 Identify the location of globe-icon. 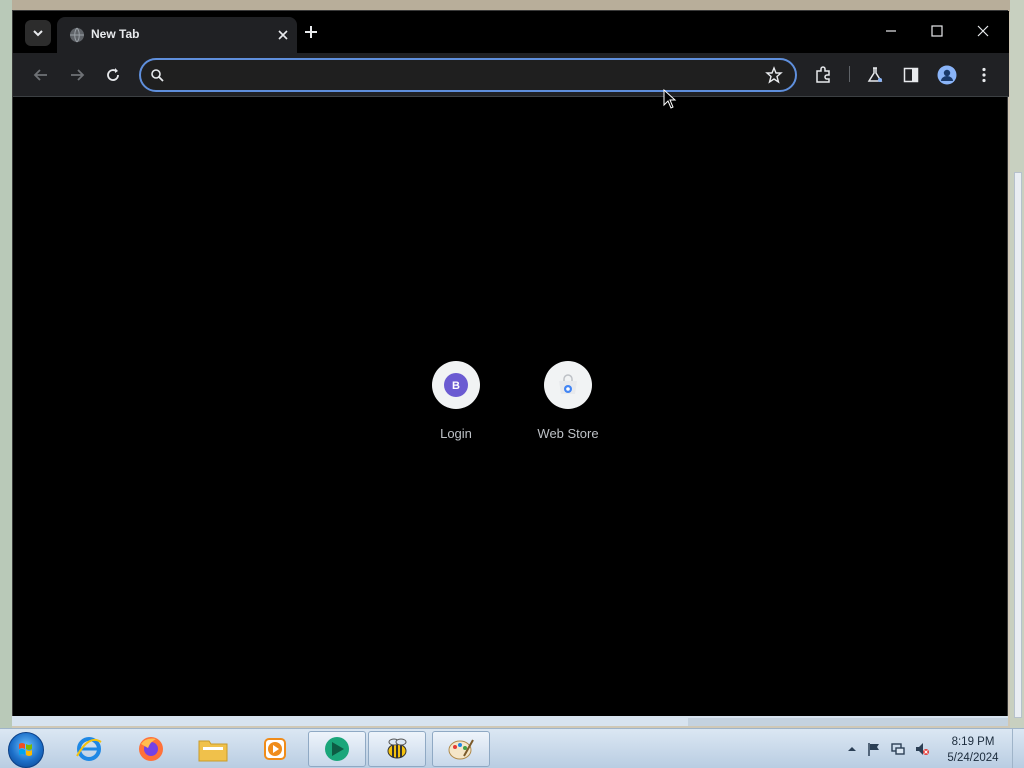
(77, 35).